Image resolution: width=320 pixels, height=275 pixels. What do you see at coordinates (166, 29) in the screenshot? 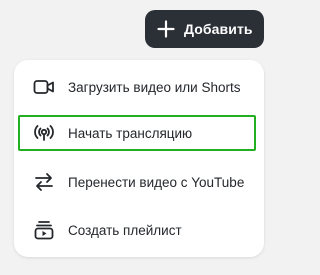
I see `plus-icon` at bounding box center [166, 29].